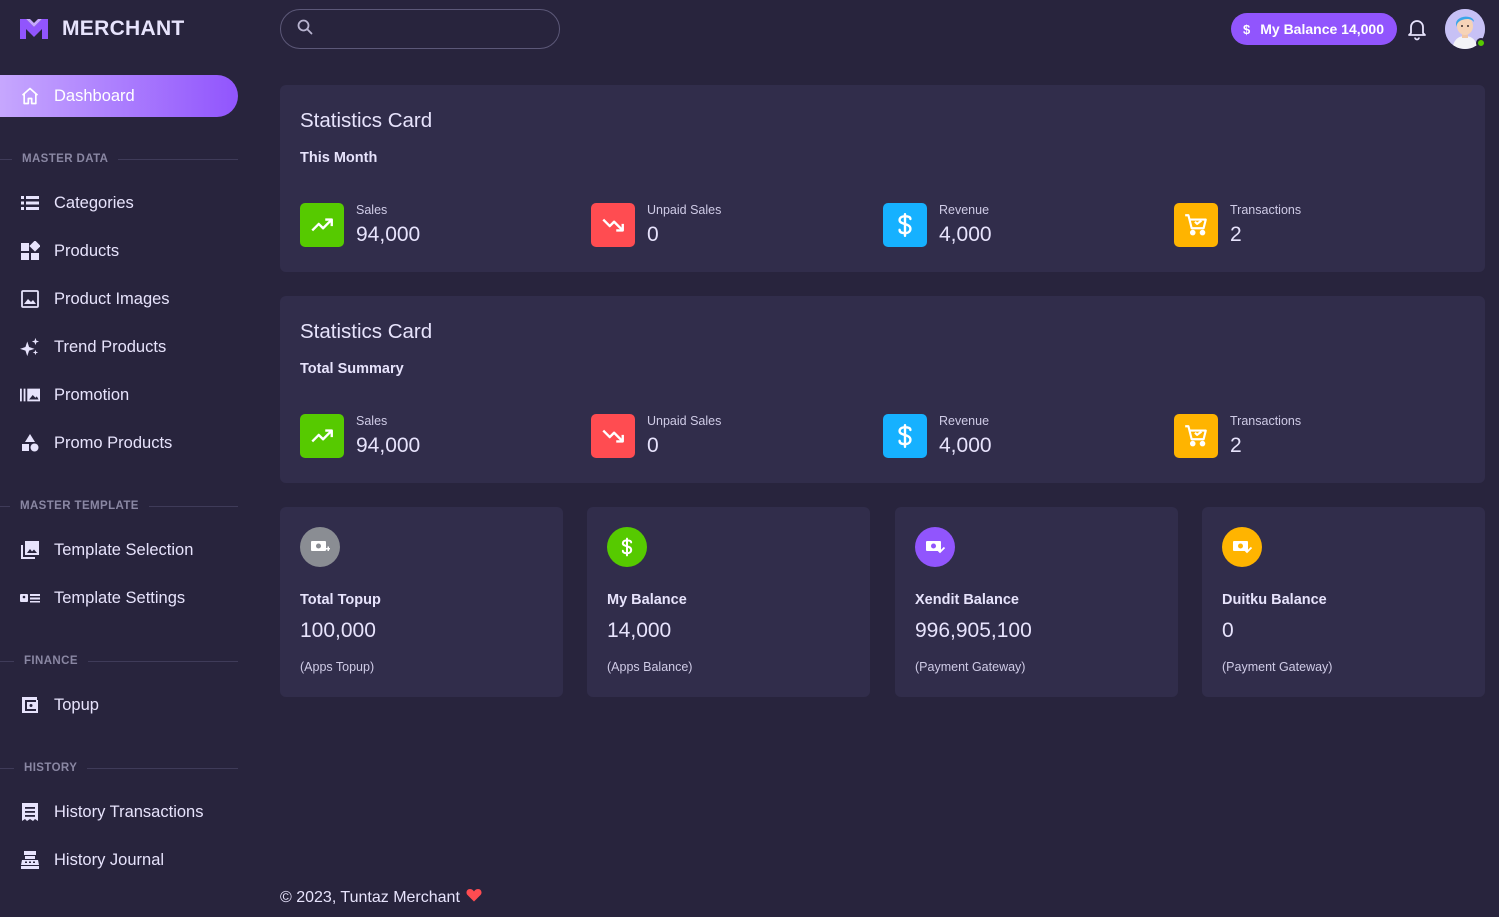  Describe the element at coordinates (123, 28) in the screenshot. I see `brand-name: MERCHANT` at that location.